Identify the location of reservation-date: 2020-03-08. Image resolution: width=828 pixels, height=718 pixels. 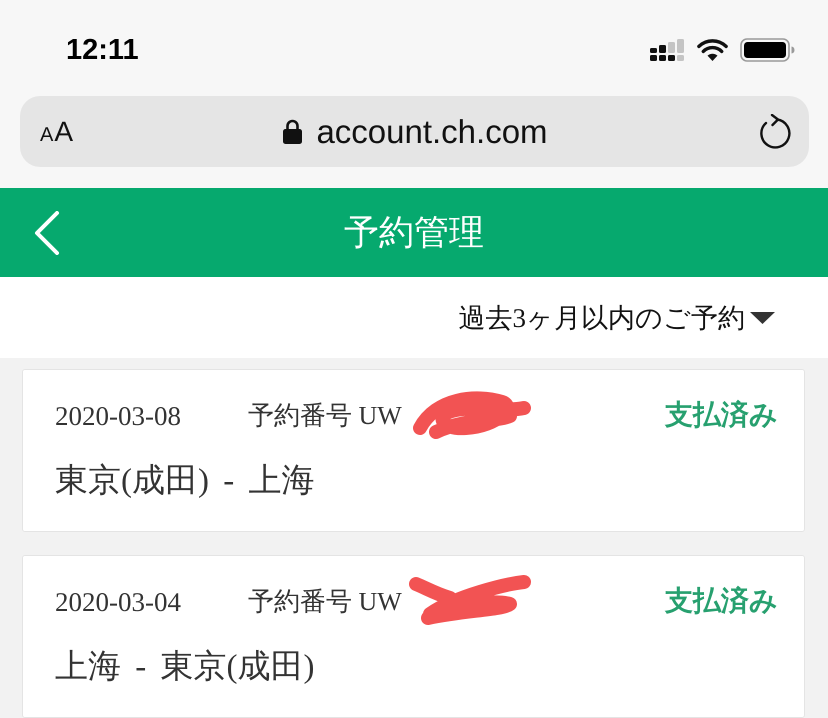
(118, 416).